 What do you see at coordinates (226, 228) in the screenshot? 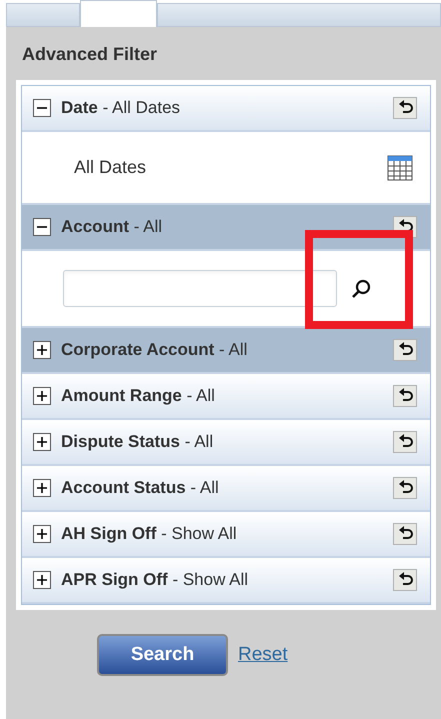
I see `section-header: Account - All` at bounding box center [226, 228].